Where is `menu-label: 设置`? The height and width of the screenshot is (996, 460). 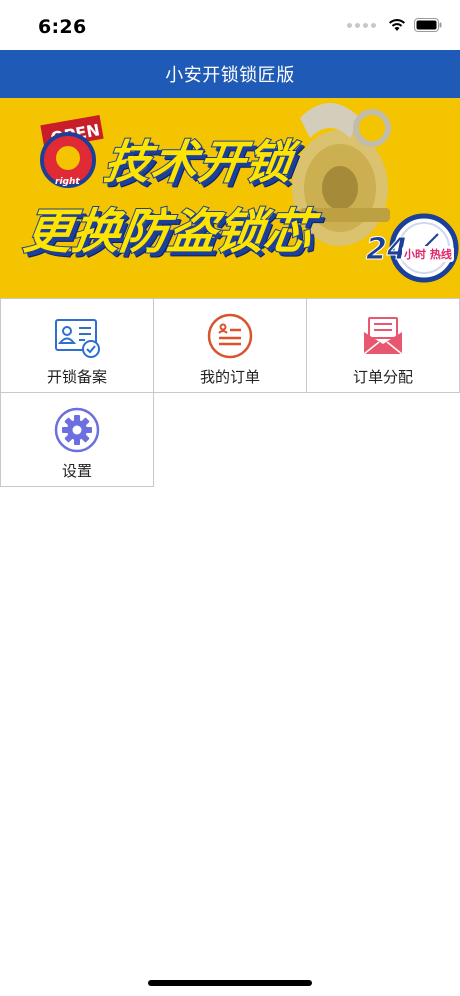 menu-label: 设置 is located at coordinates (76, 471).